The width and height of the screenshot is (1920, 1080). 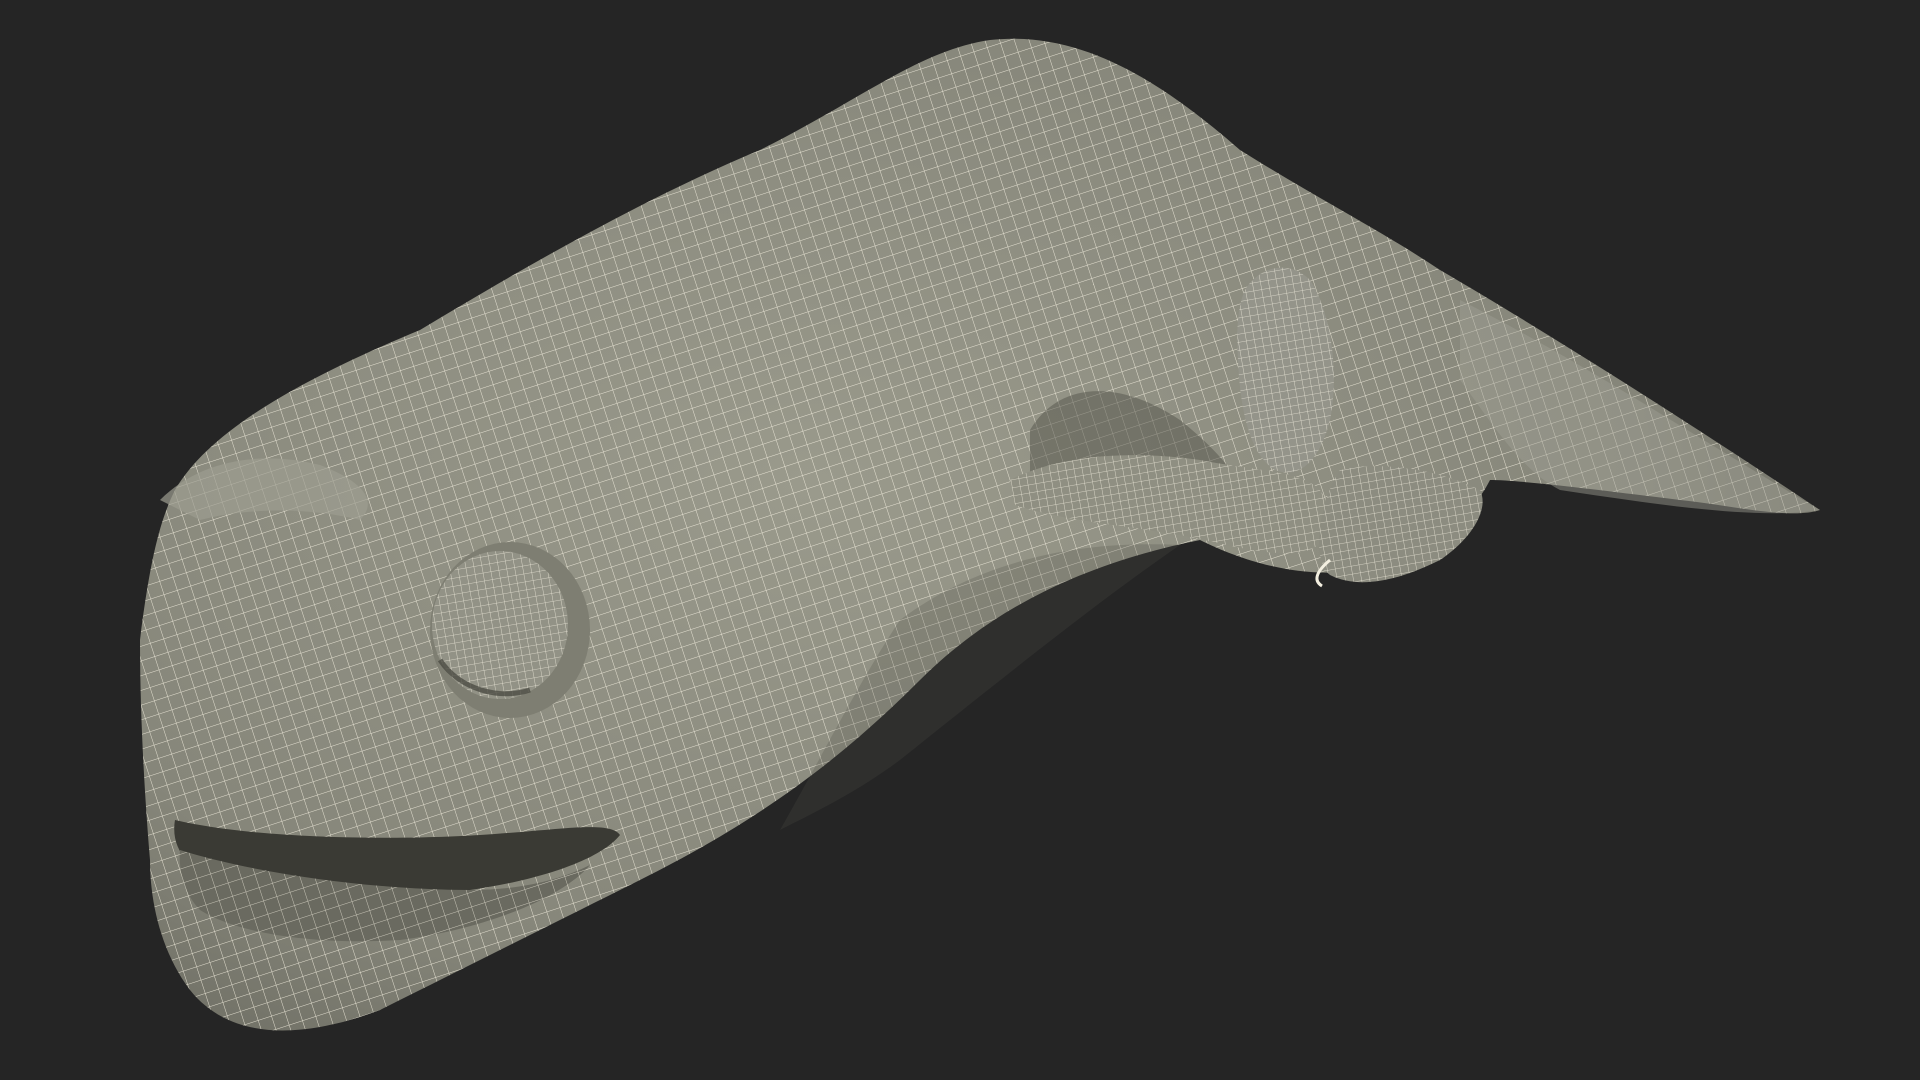 I want to click on tail, so click(x=1640, y=407).